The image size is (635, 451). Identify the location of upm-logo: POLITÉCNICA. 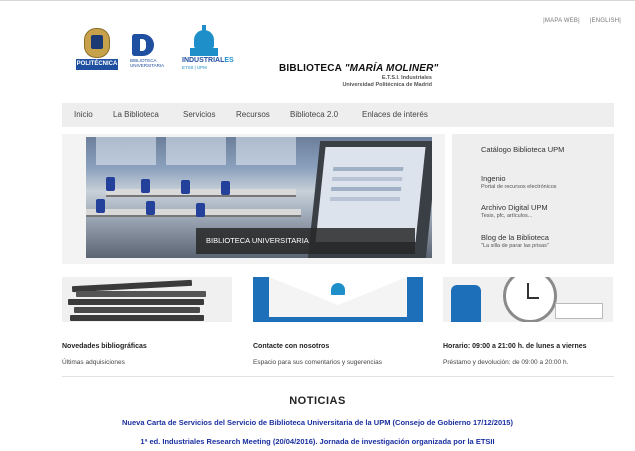
(97, 52).